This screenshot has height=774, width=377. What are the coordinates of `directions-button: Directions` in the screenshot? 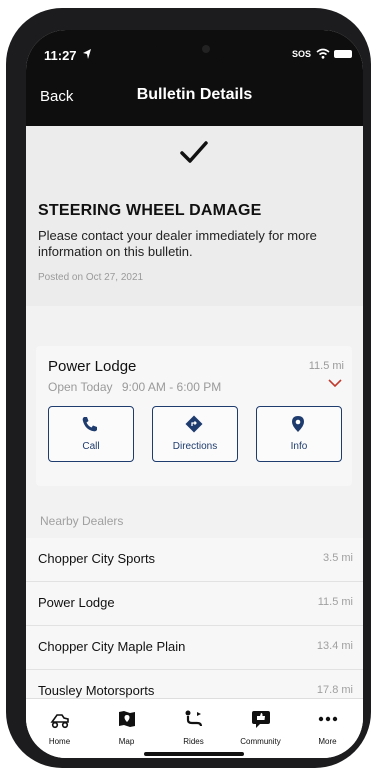 It's located at (195, 434).